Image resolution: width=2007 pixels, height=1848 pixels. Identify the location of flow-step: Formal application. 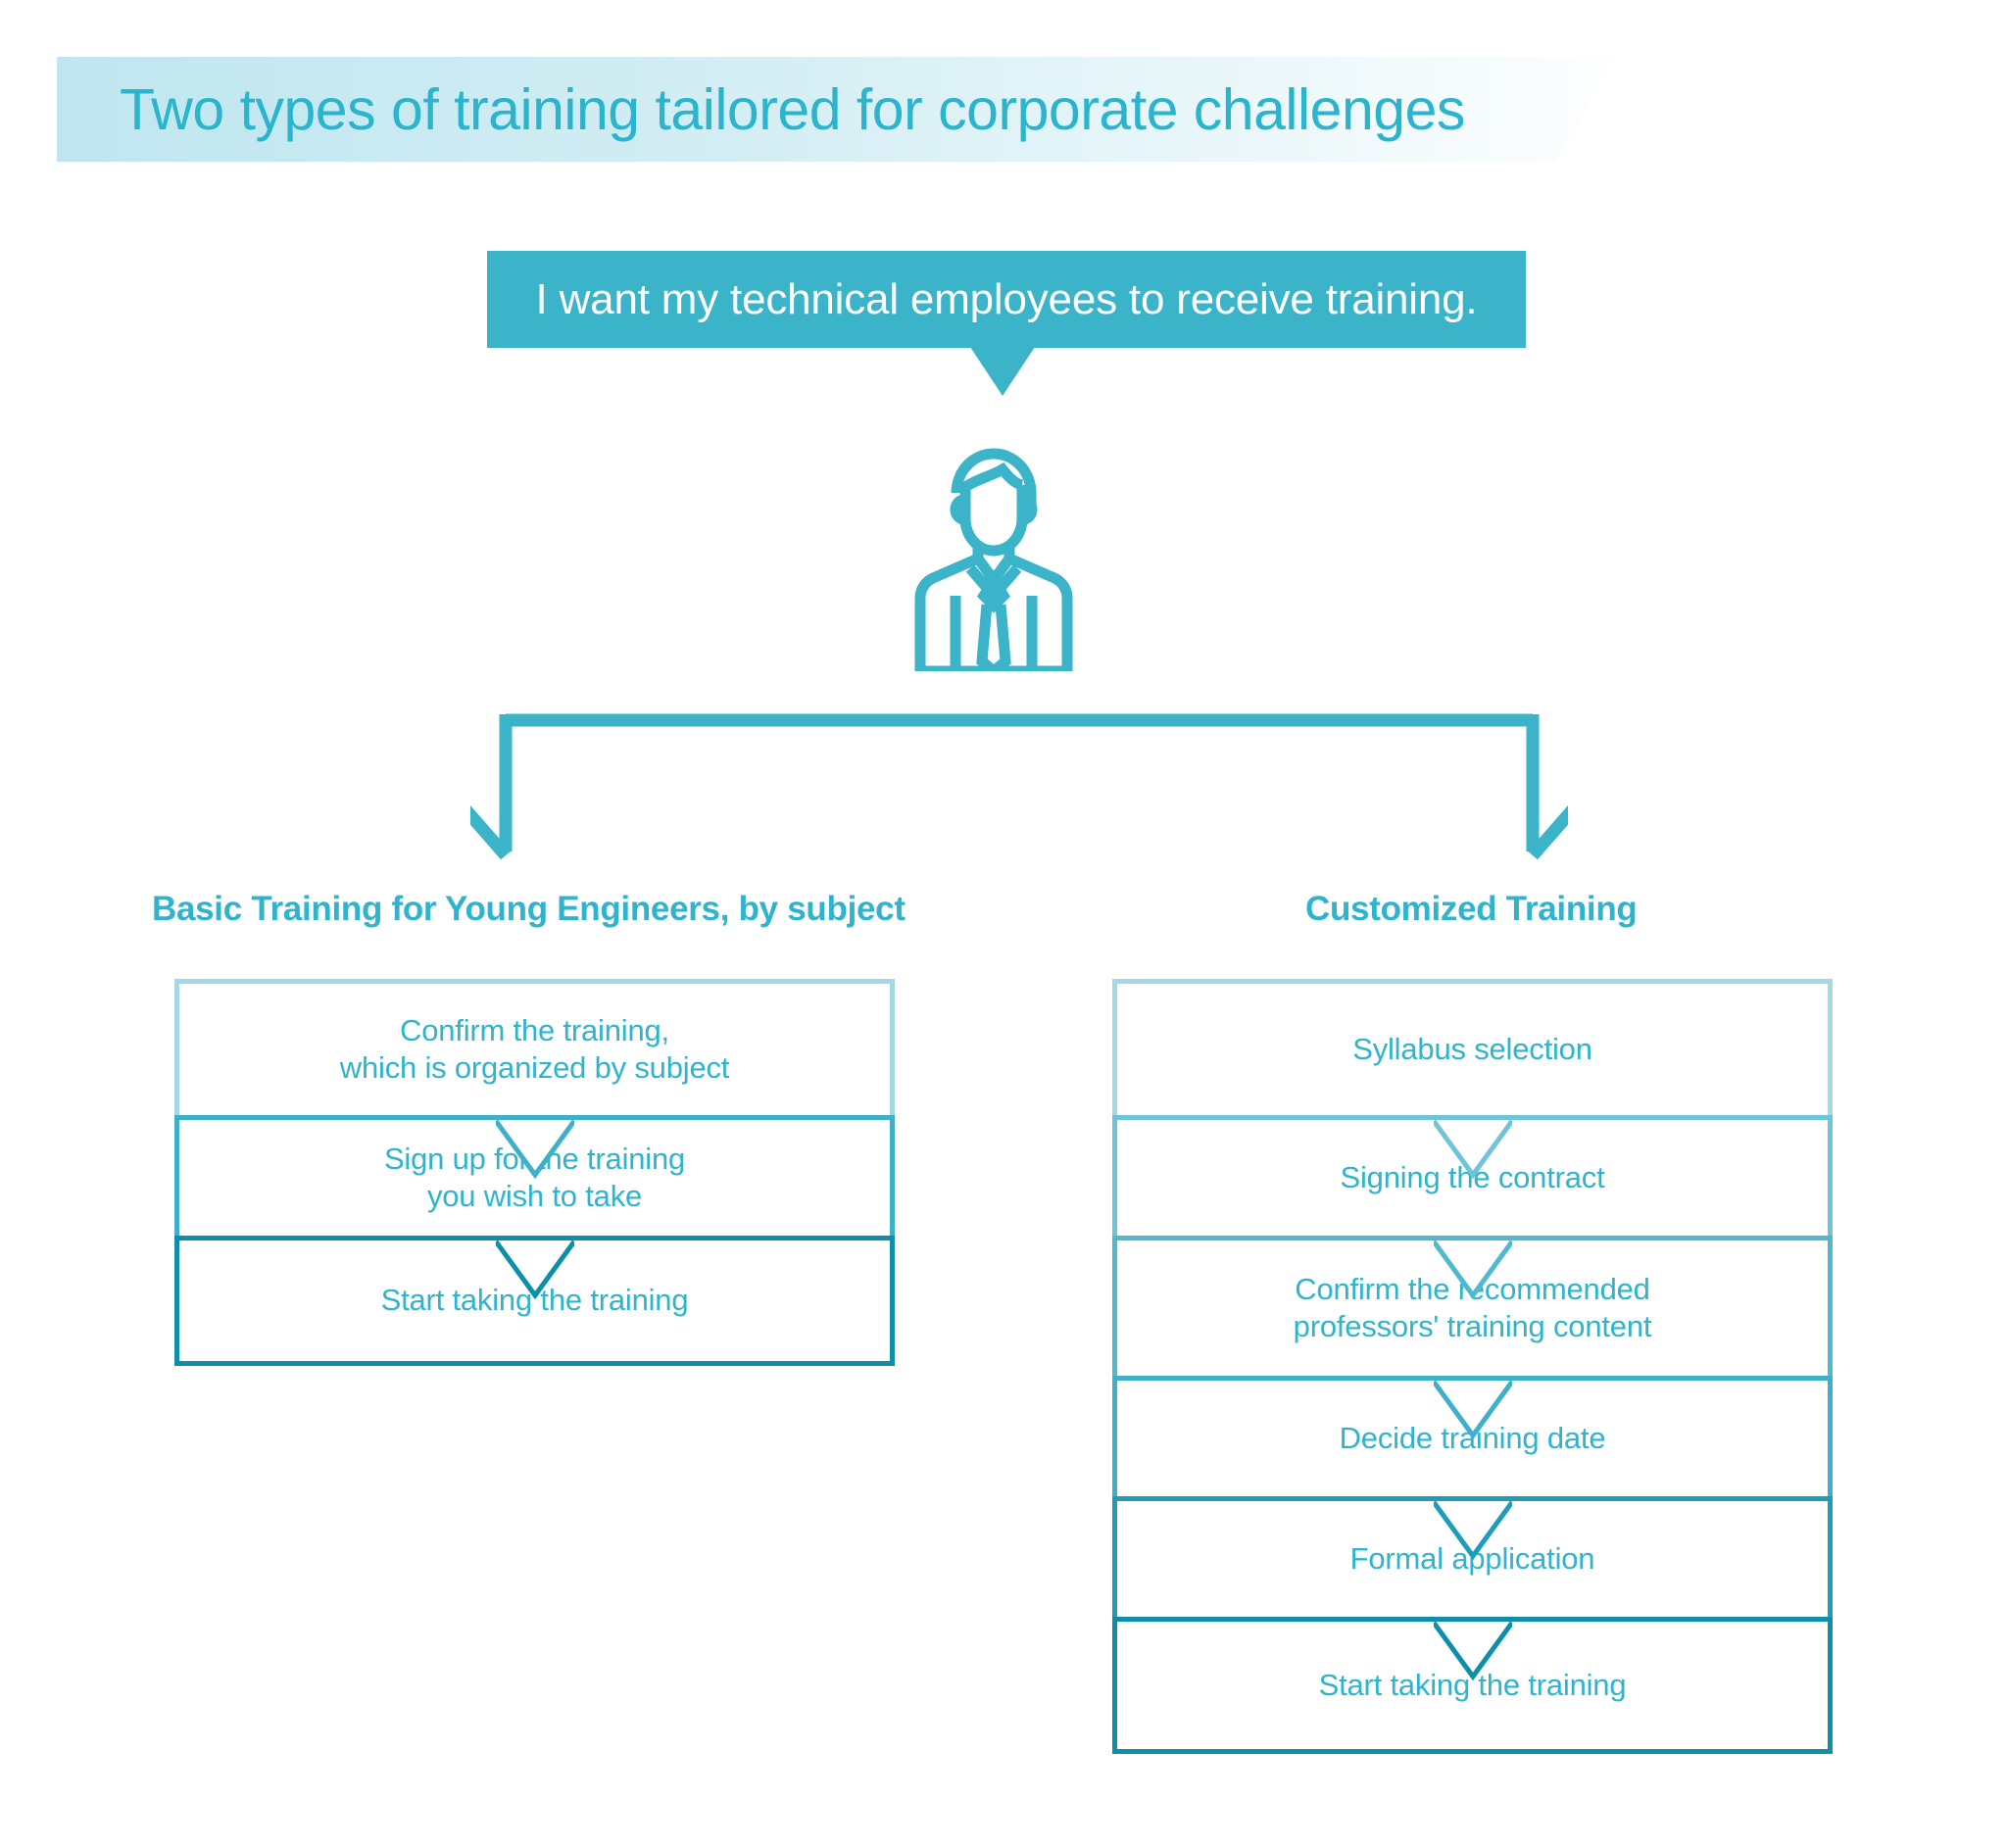
(1472, 1559).